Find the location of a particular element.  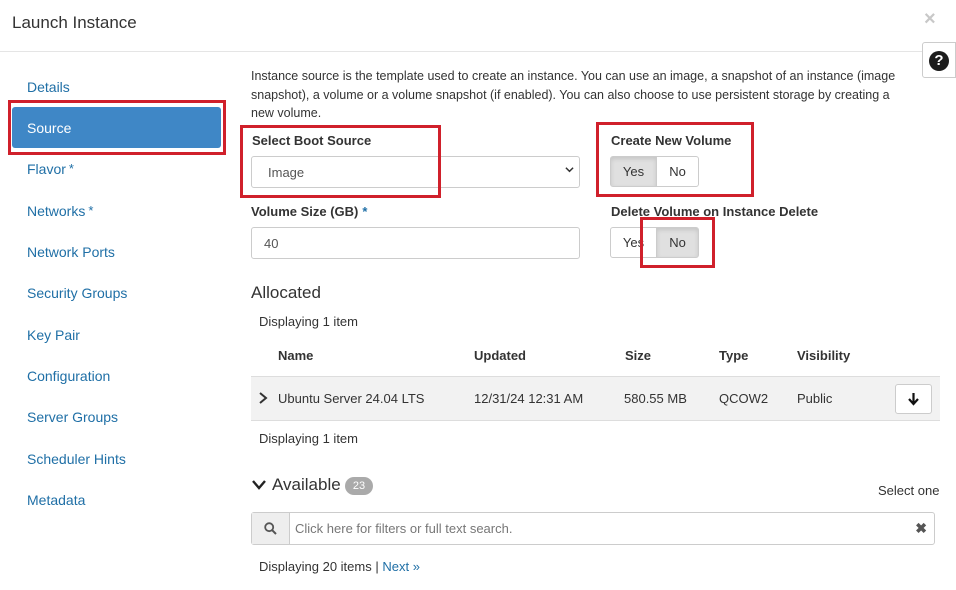

deallocate-button is located at coordinates (913, 399).